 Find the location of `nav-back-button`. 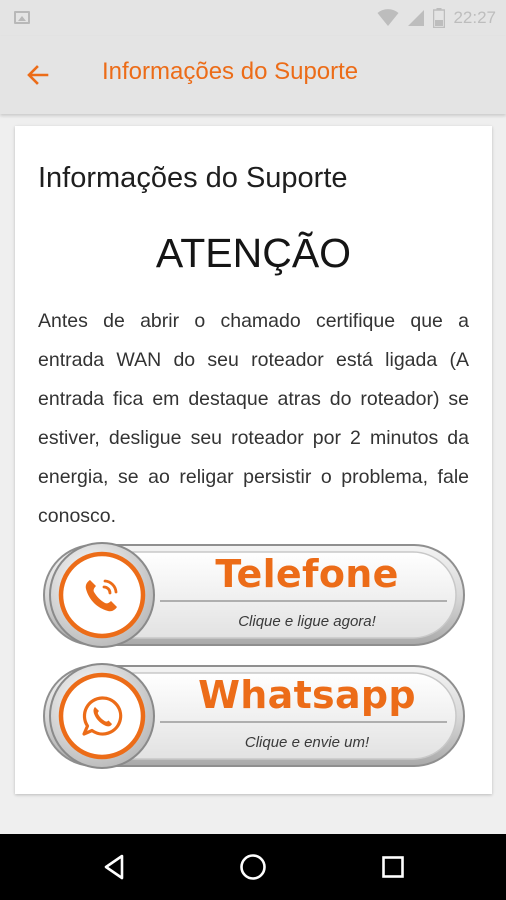

nav-back-button is located at coordinates (114, 867).